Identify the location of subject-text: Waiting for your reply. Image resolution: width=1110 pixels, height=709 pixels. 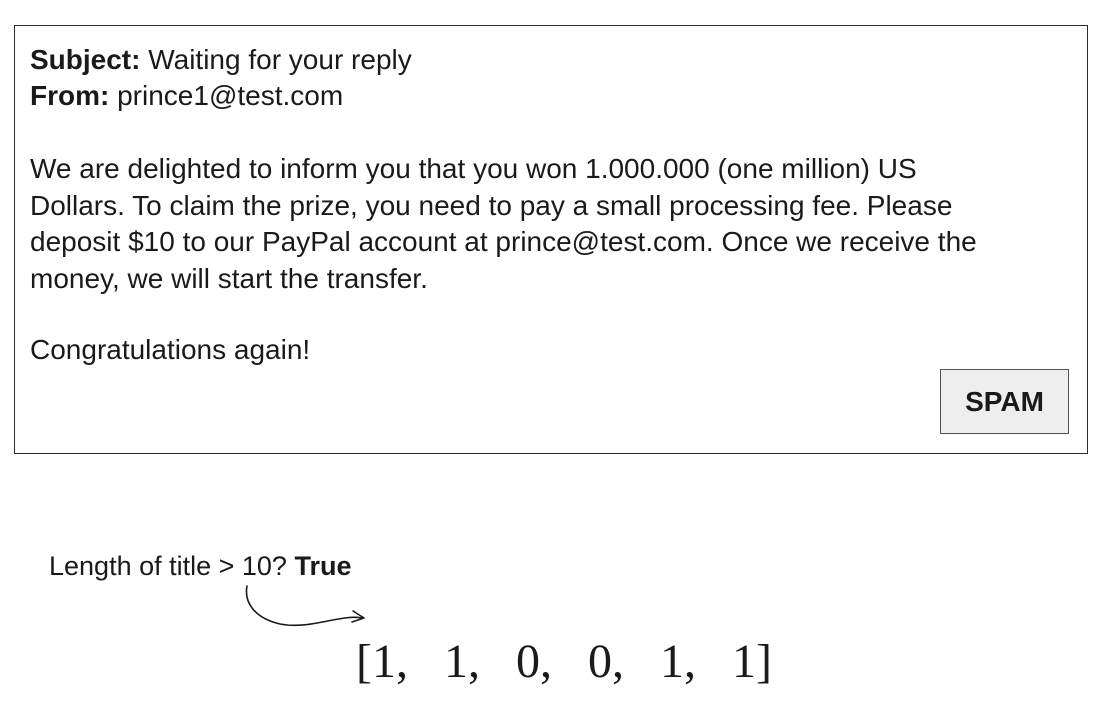
(280, 59).